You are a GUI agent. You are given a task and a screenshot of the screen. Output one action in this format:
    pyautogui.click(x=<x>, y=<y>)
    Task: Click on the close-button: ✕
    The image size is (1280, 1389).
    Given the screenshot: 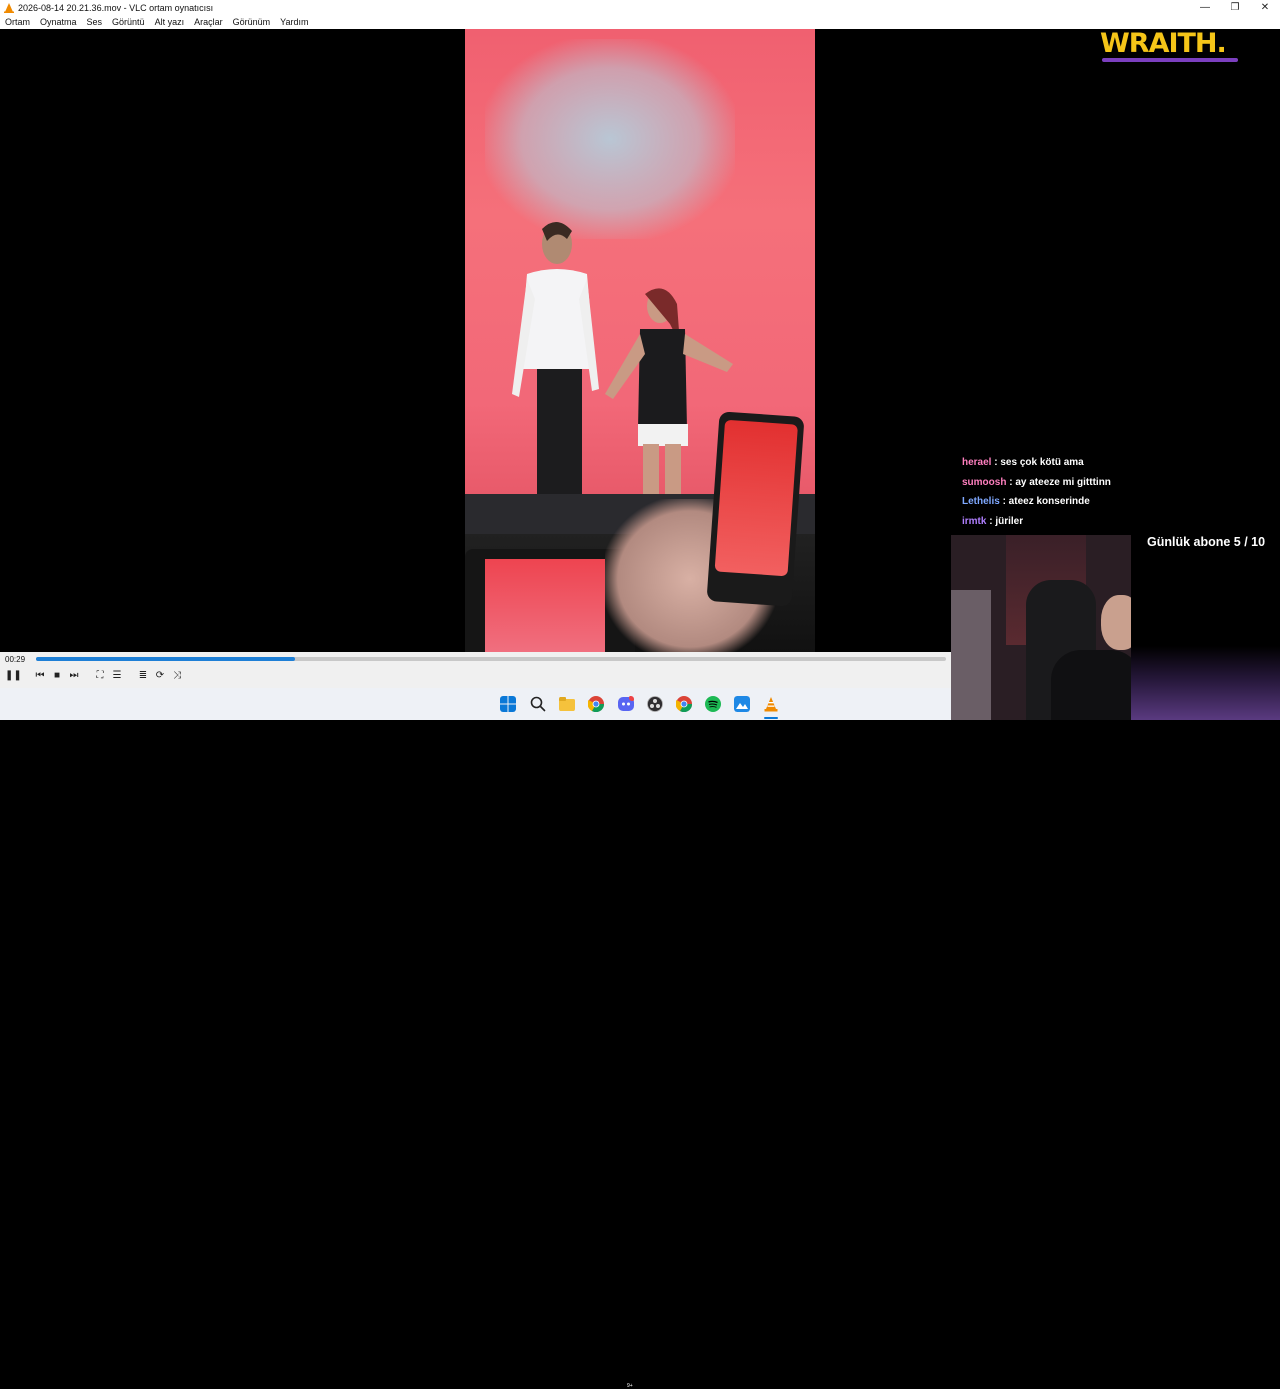 What is the action you would take?
    pyautogui.click(x=1265, y=7)
    